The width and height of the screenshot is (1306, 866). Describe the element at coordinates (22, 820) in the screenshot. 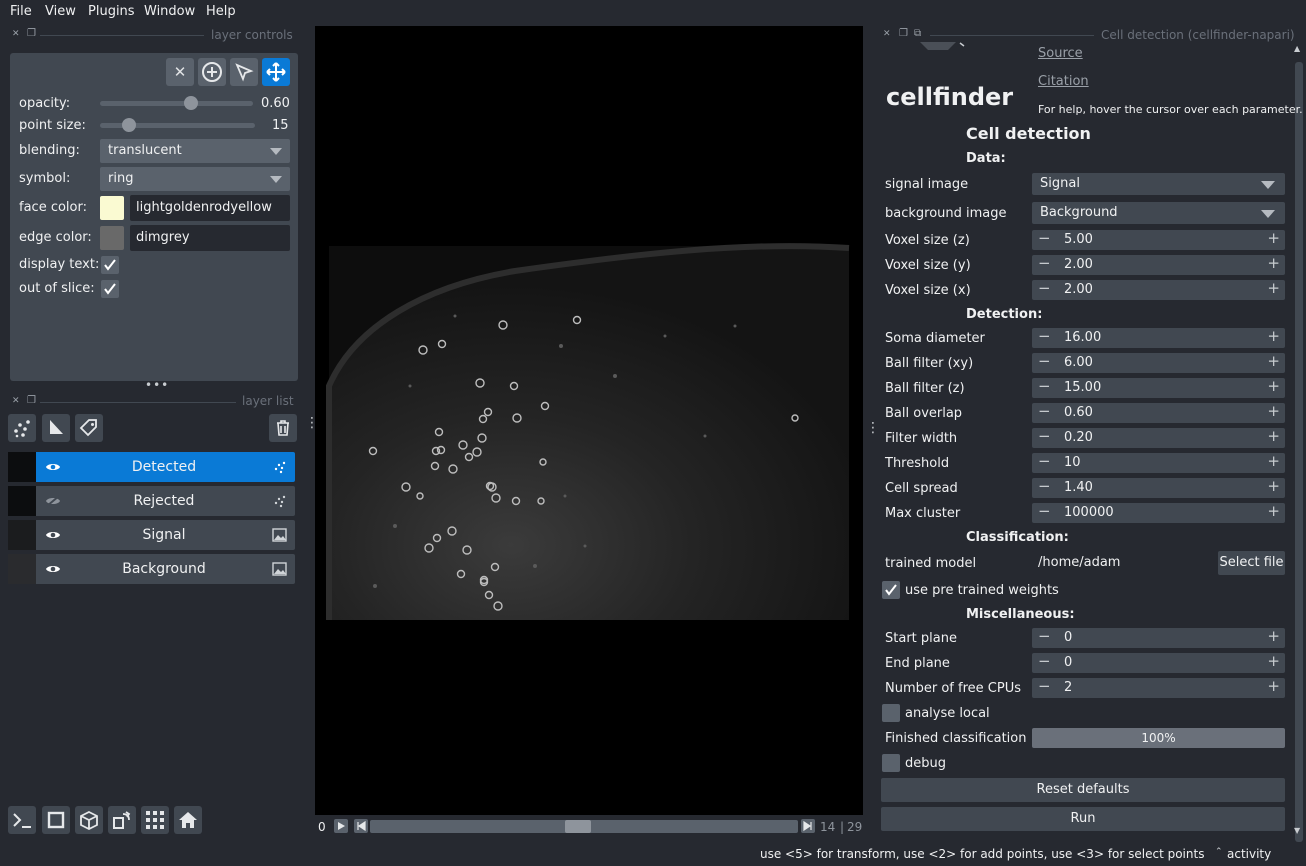

I see `console-button` at that location.